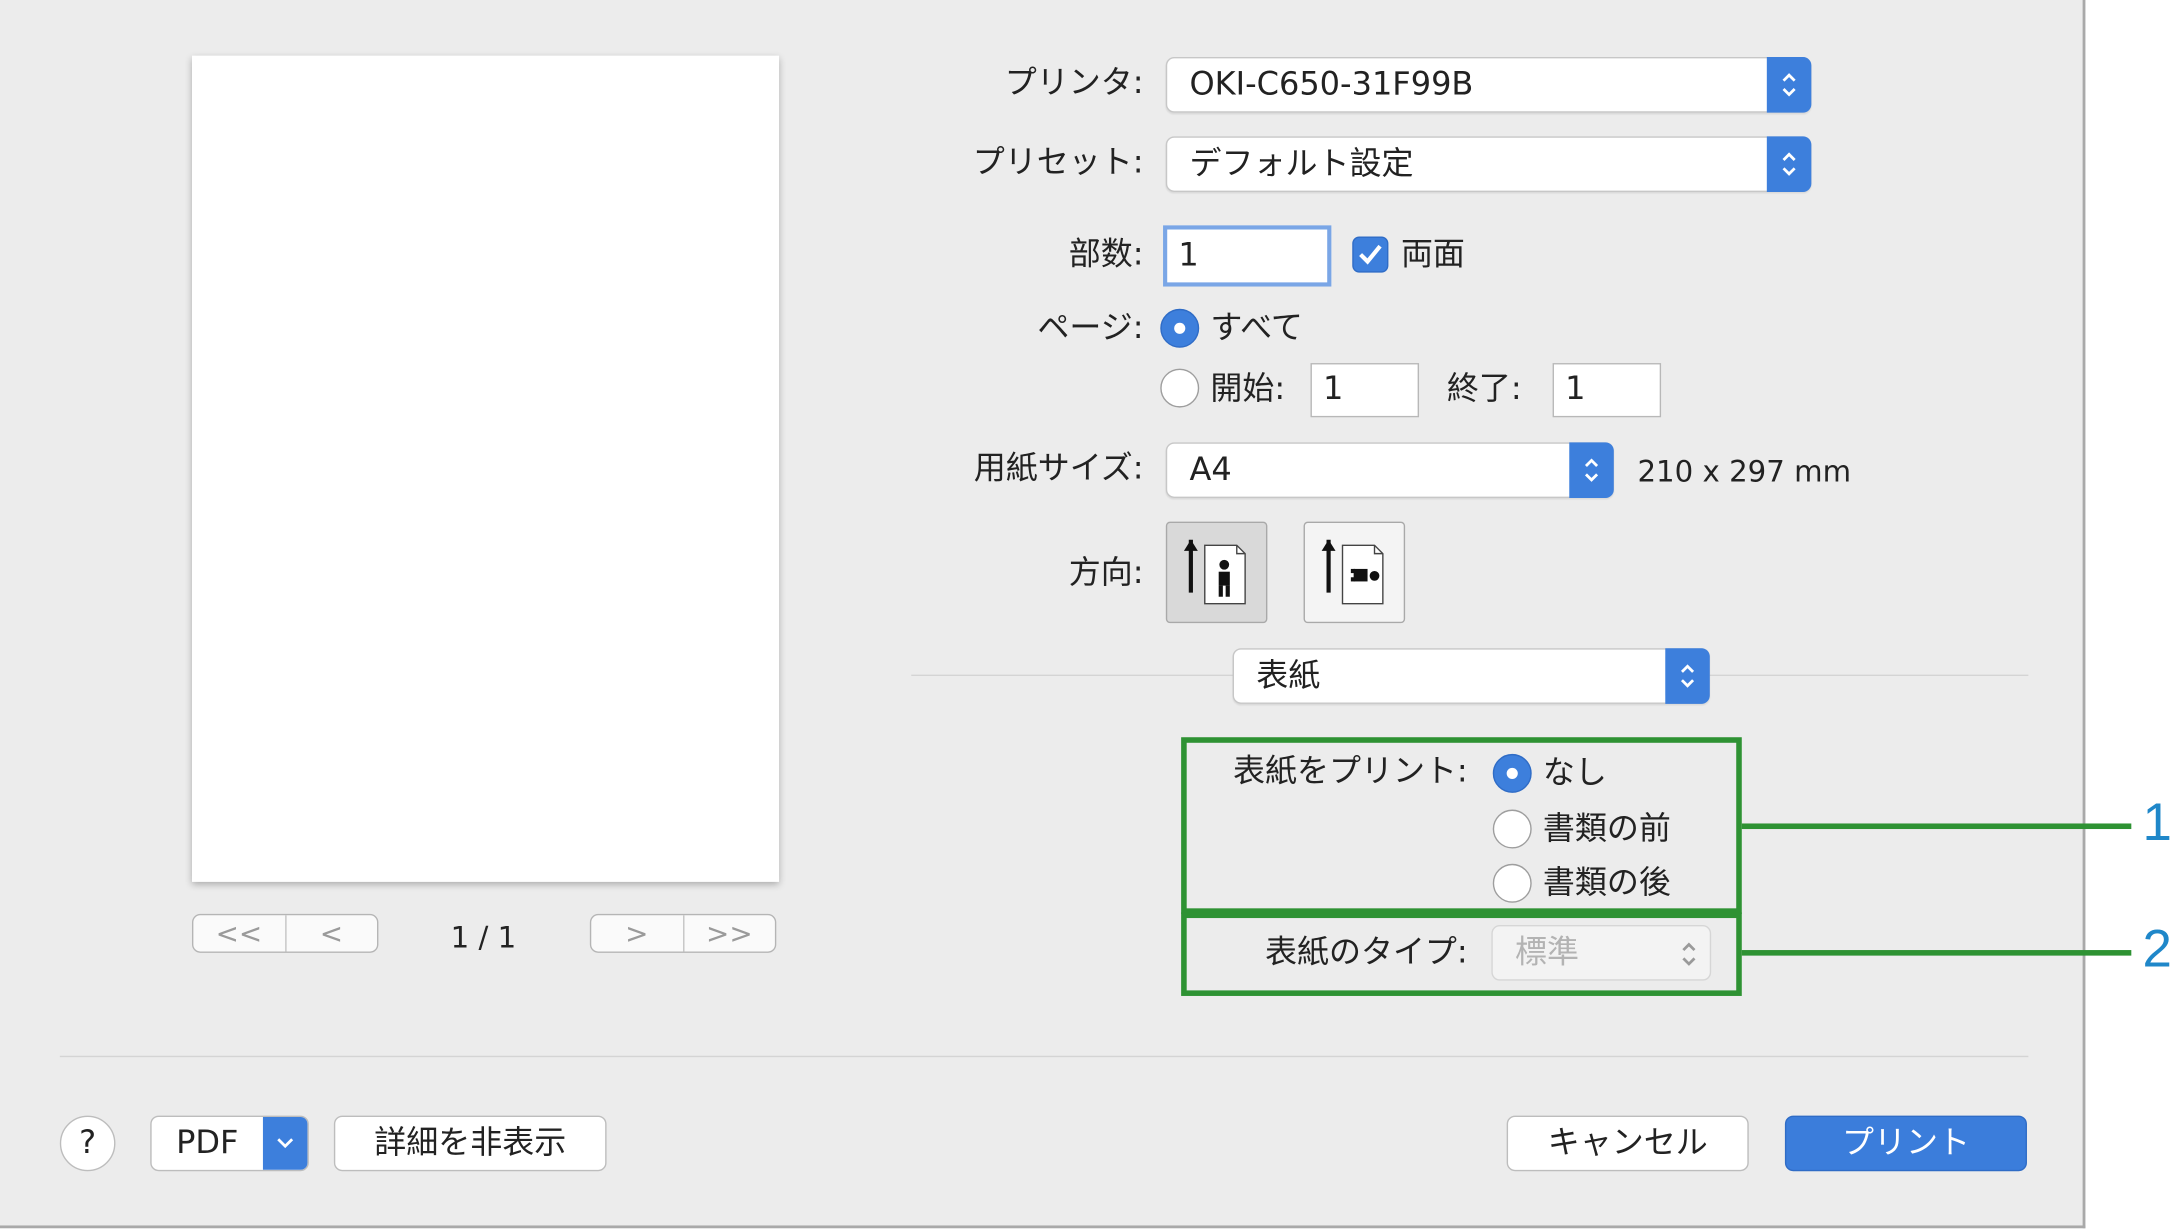 The height and width of the screenshot is (1231, 2180). What do you see at coordinates (207, 1143) in the screenshot?
I see `pdf-label: PDF` at bounding box center [207, 1143].